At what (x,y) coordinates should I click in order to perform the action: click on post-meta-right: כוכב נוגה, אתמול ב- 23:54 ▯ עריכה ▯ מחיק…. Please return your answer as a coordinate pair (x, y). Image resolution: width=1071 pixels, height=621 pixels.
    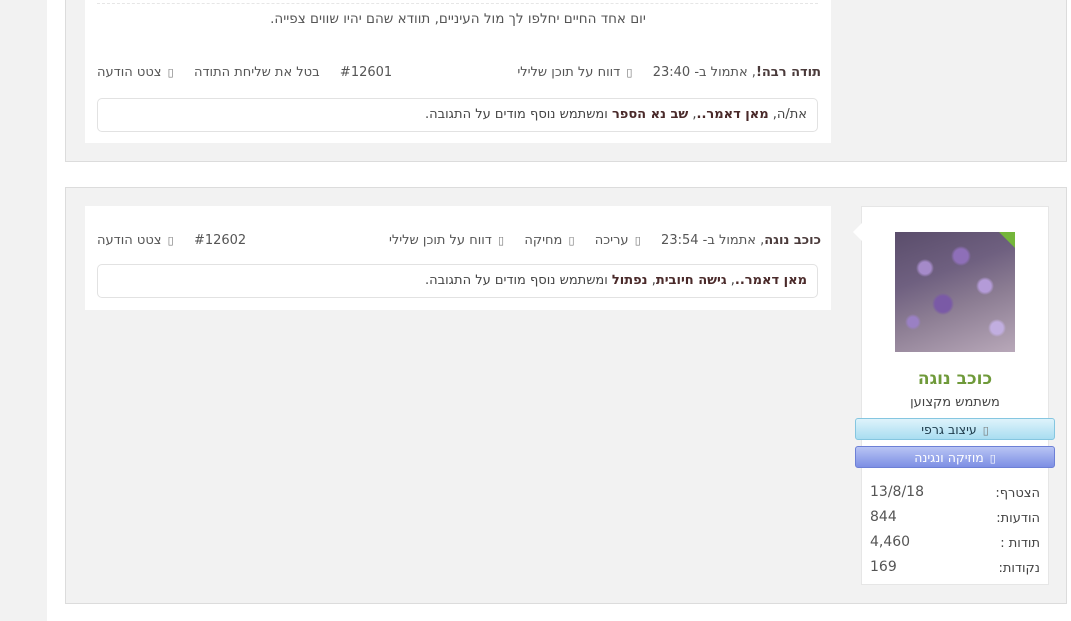
    Looking at the image, I should click on (605, 240).